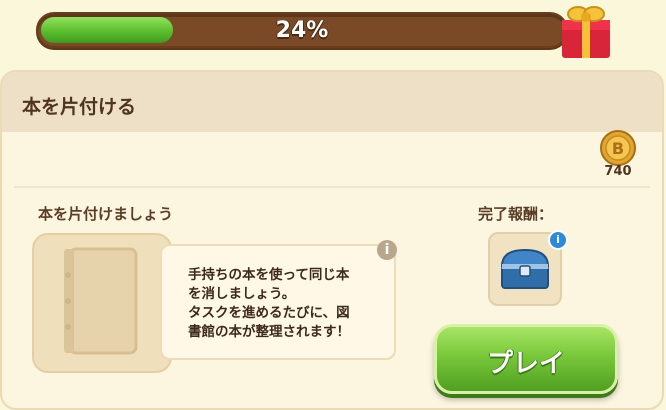 Image resolution: width=666 pixels, height=410 pixels. I want to click on reward-info-icon: i, so click(558, 240).